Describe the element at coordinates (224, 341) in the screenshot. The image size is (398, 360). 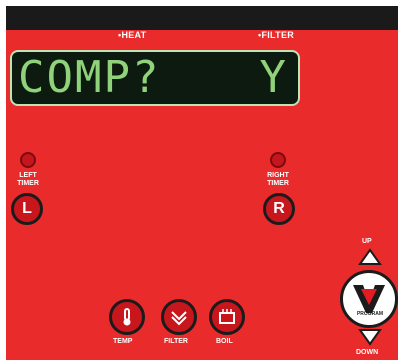
I see `boil-button-label: BOIL` at that location.